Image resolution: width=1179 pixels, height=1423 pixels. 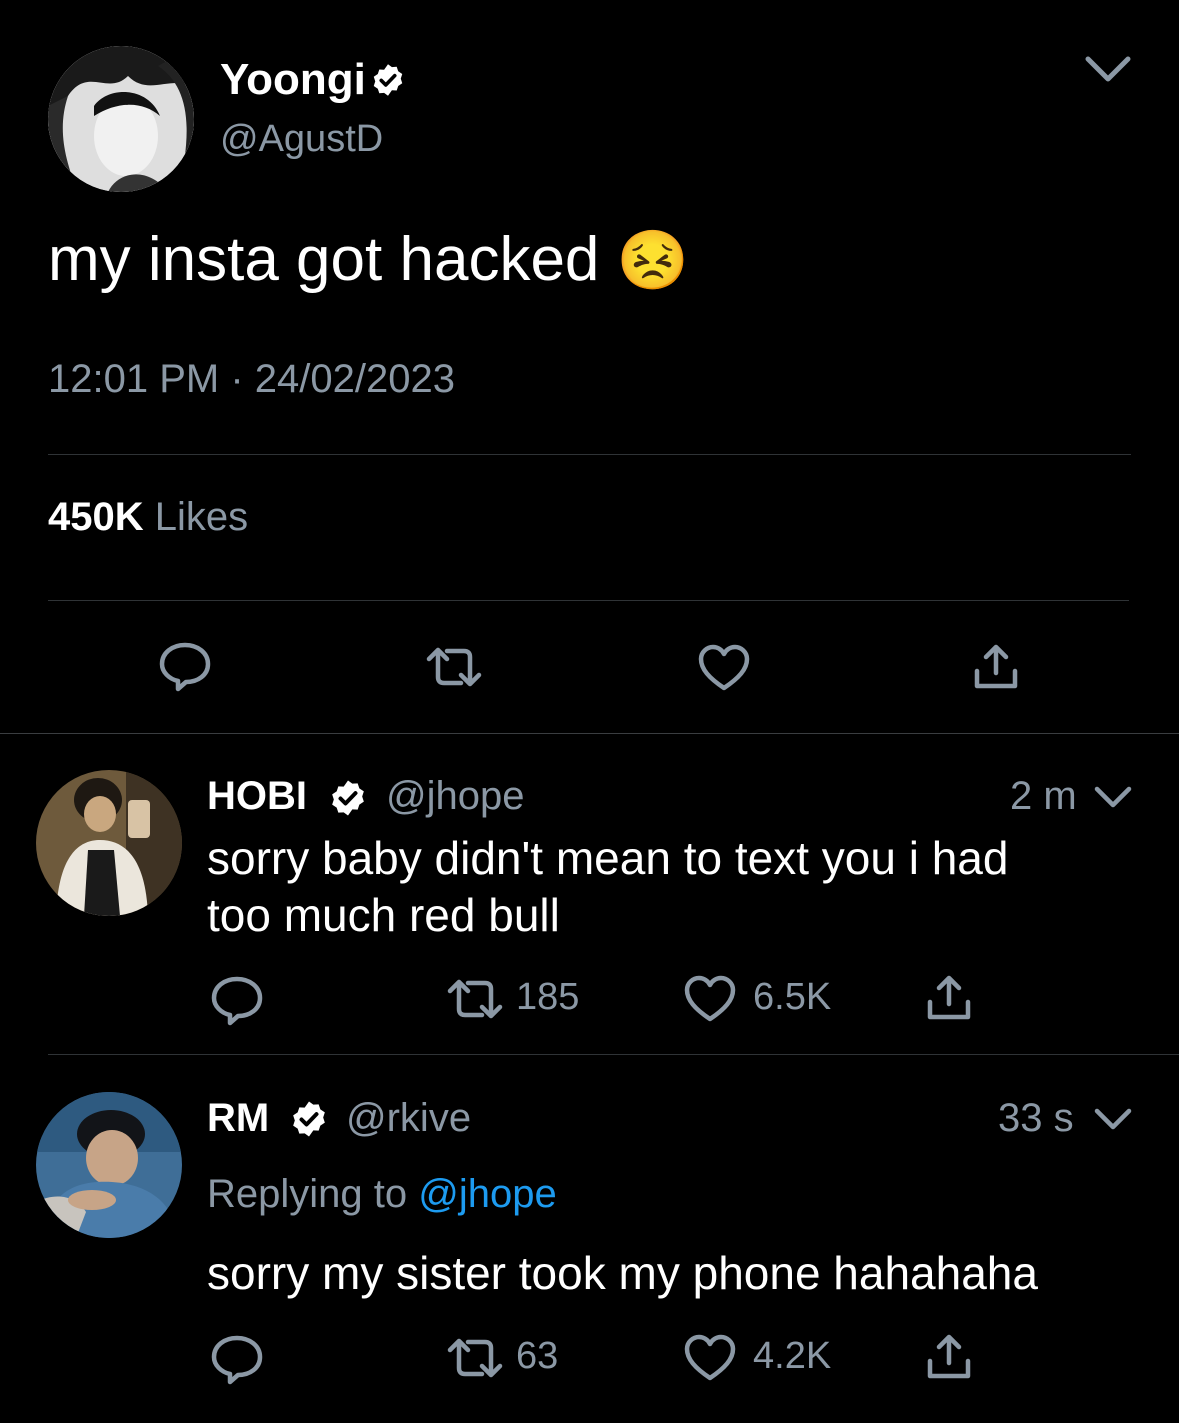 I want to click on timestamp-date: 24/02/2023, so click(x=354, y=379).